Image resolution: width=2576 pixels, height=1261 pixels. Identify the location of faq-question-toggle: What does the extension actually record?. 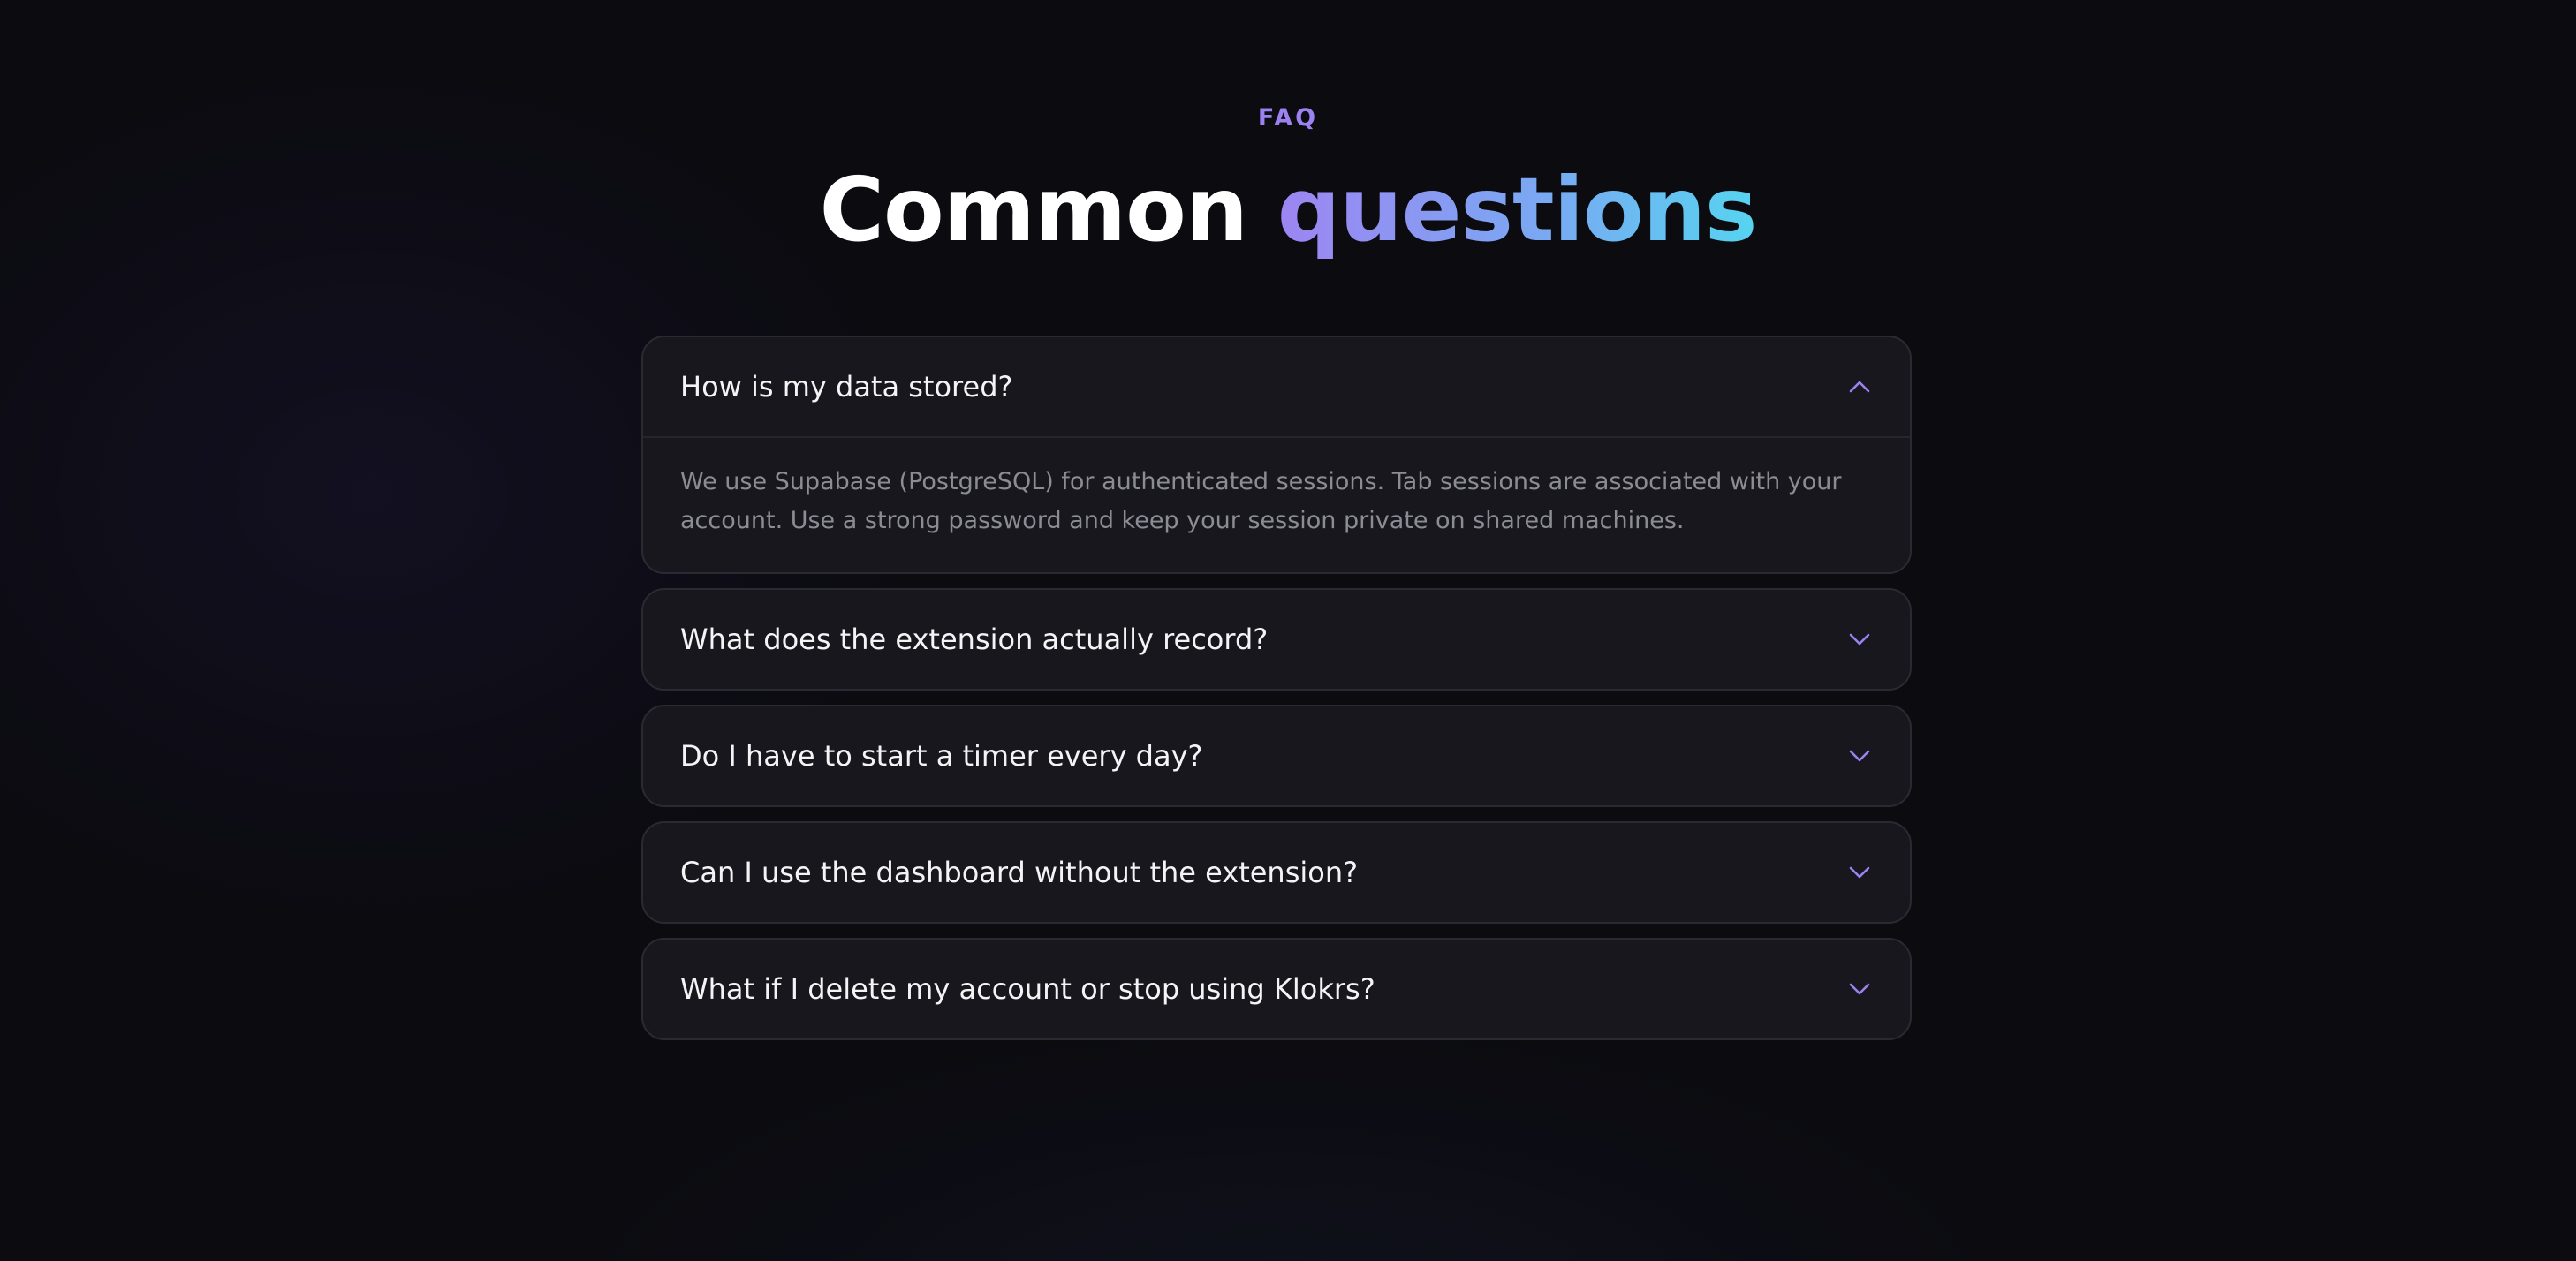
(1276, 639).